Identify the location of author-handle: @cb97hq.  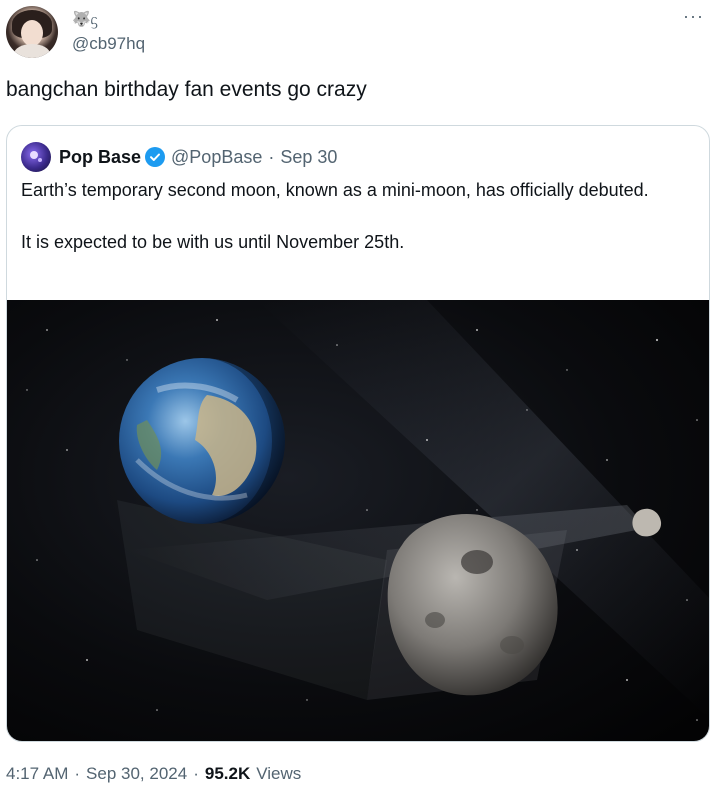
(108, 44).